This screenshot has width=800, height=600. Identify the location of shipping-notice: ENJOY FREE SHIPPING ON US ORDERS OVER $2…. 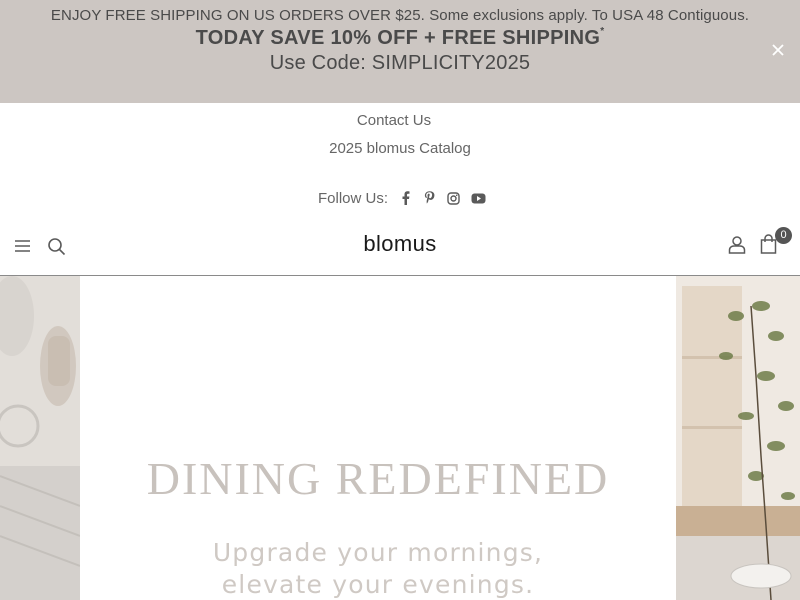
(400, 15).